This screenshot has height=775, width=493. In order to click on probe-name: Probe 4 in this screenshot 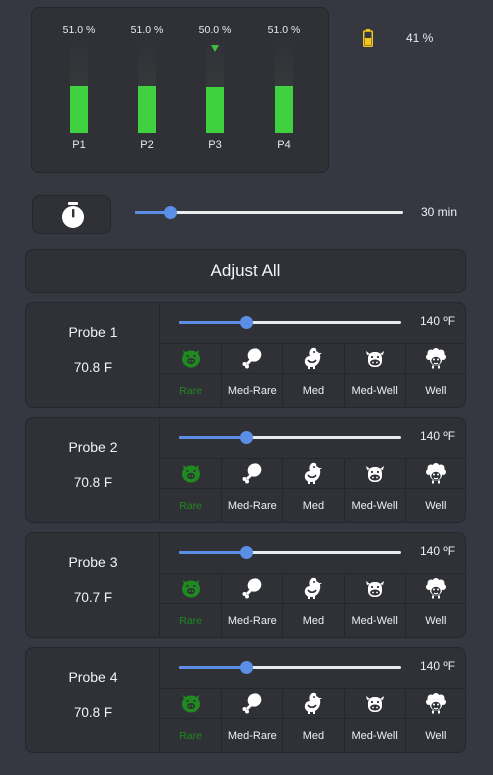, I will do `click(93, 677)`.